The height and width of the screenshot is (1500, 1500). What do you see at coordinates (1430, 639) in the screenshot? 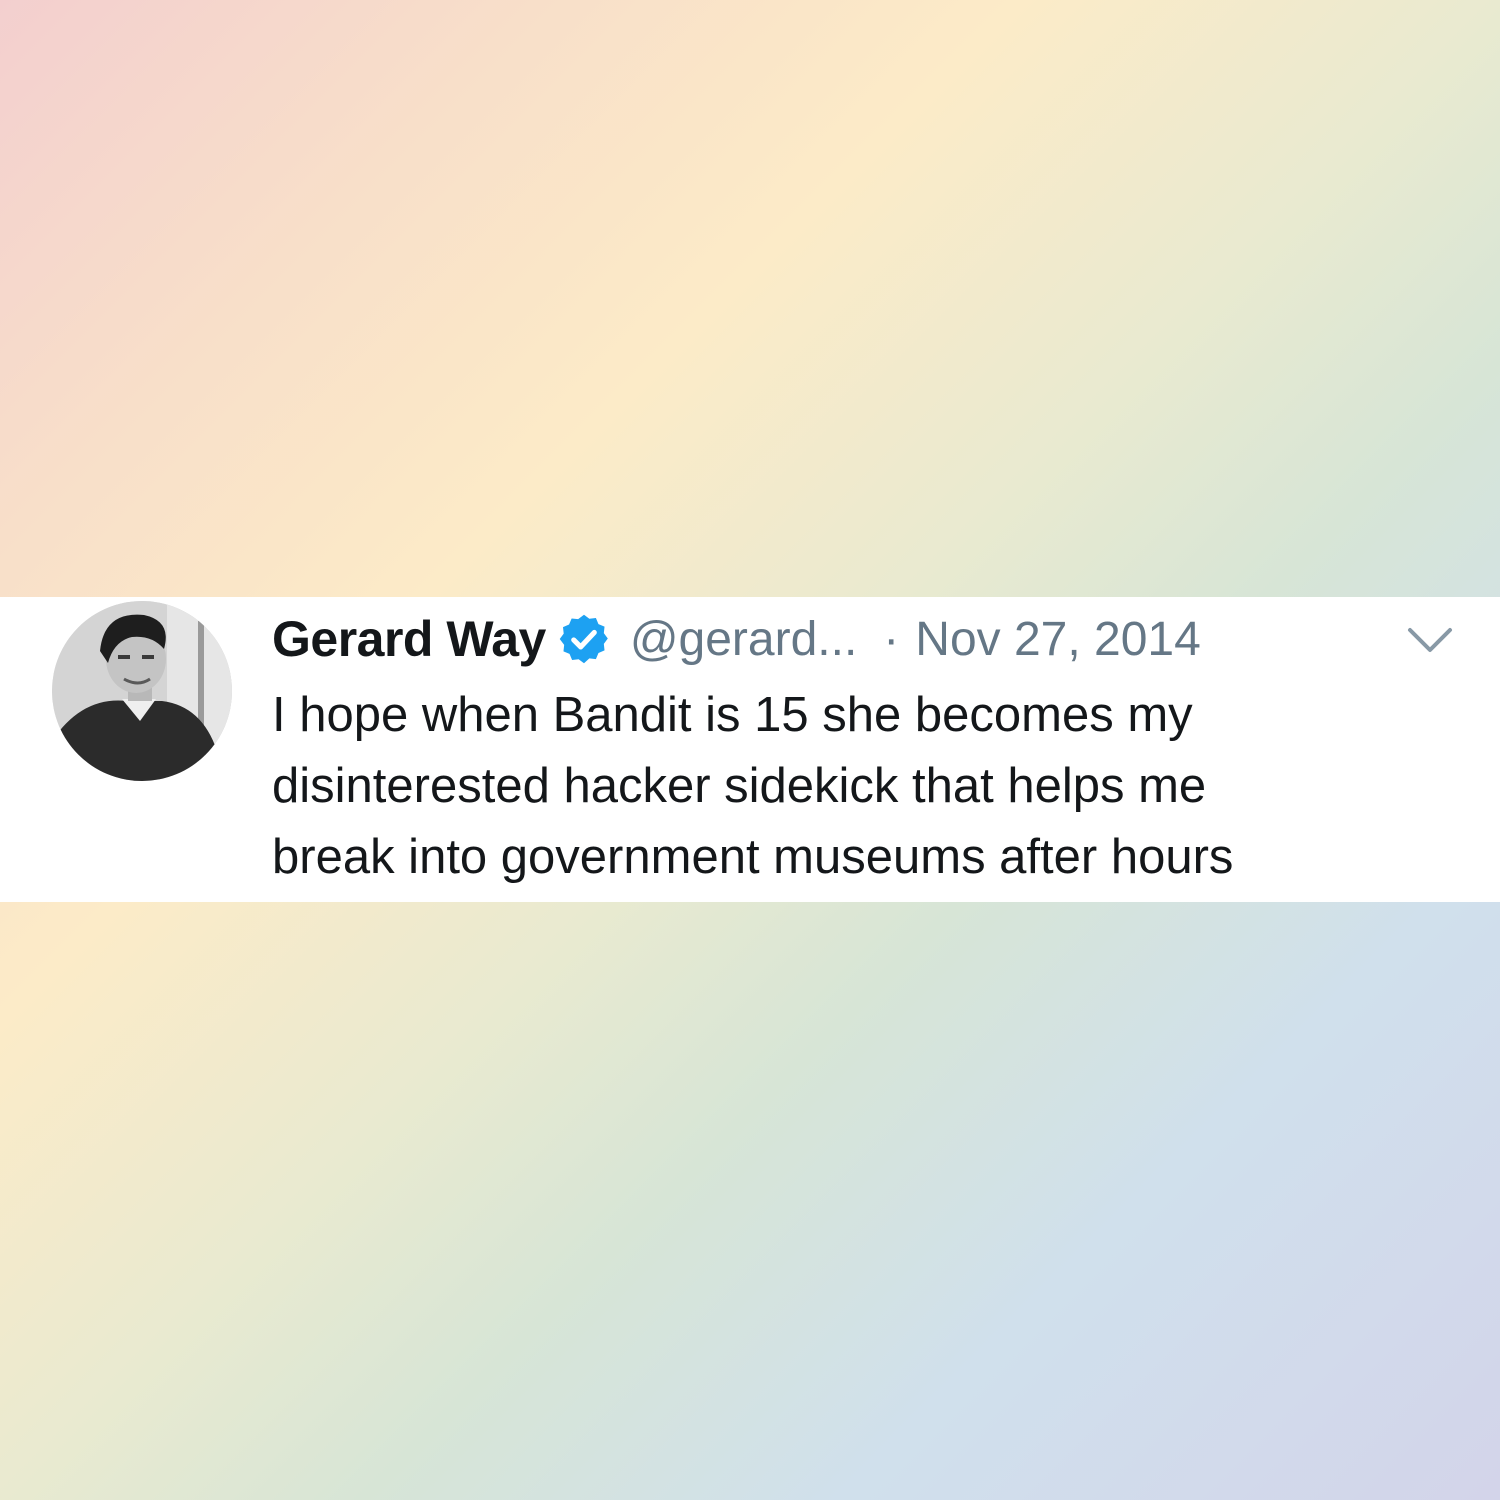
I see `chevron-down-icon` at bounding box center [1430, 639].